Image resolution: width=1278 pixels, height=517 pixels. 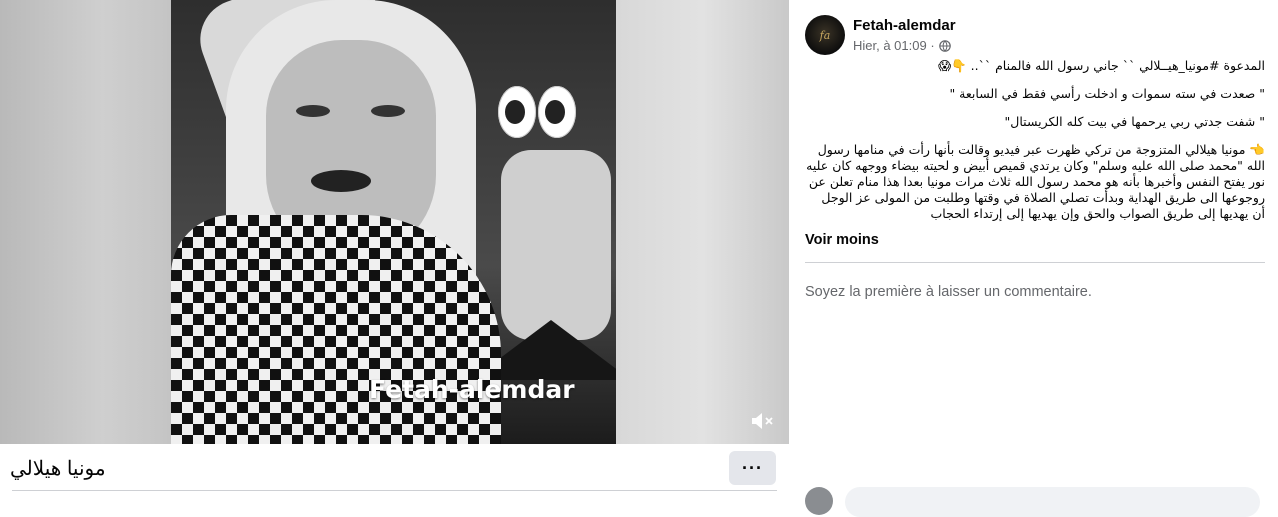 I want to click on video-person-eye-right, so click(x=388, y=111).